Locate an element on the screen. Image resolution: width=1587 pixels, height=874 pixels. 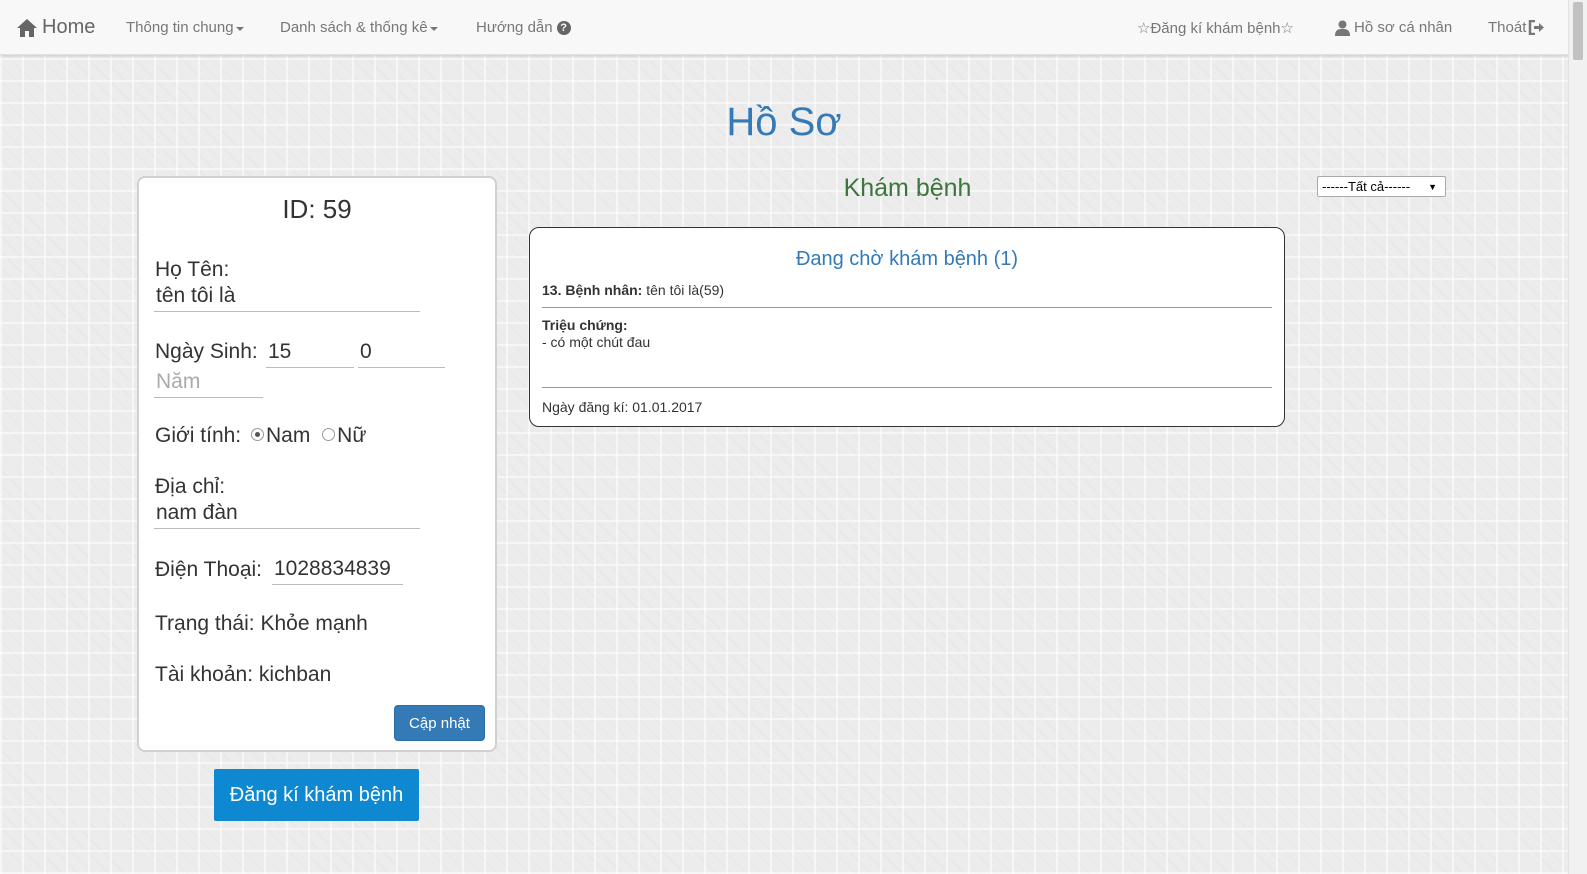
exam-section-title: Khám bệnh is located at coordinates (907, 188).